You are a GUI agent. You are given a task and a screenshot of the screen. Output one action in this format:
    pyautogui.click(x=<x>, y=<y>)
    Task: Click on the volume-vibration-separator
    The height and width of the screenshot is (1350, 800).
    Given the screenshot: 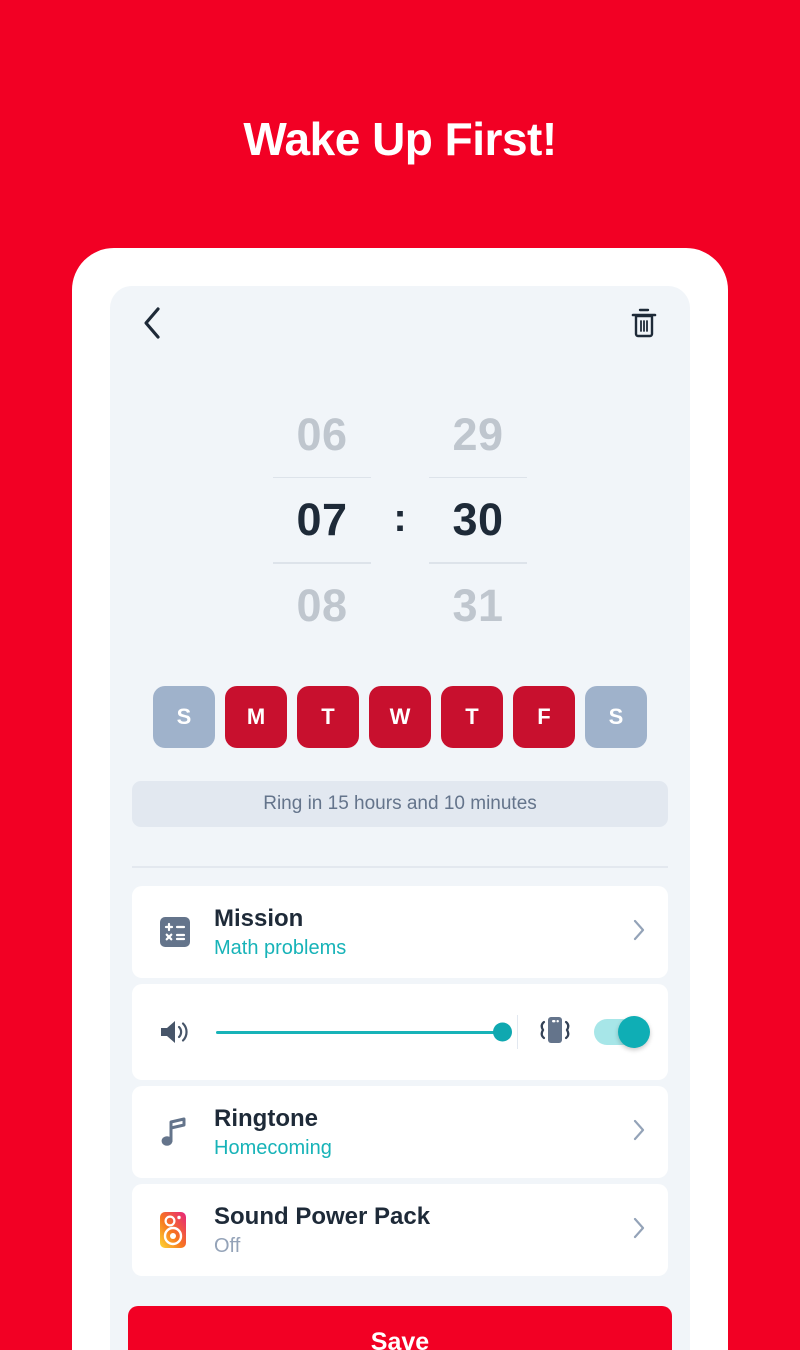 What is the action you would take?
    pyautogui.click(x=517, y=1032)
    